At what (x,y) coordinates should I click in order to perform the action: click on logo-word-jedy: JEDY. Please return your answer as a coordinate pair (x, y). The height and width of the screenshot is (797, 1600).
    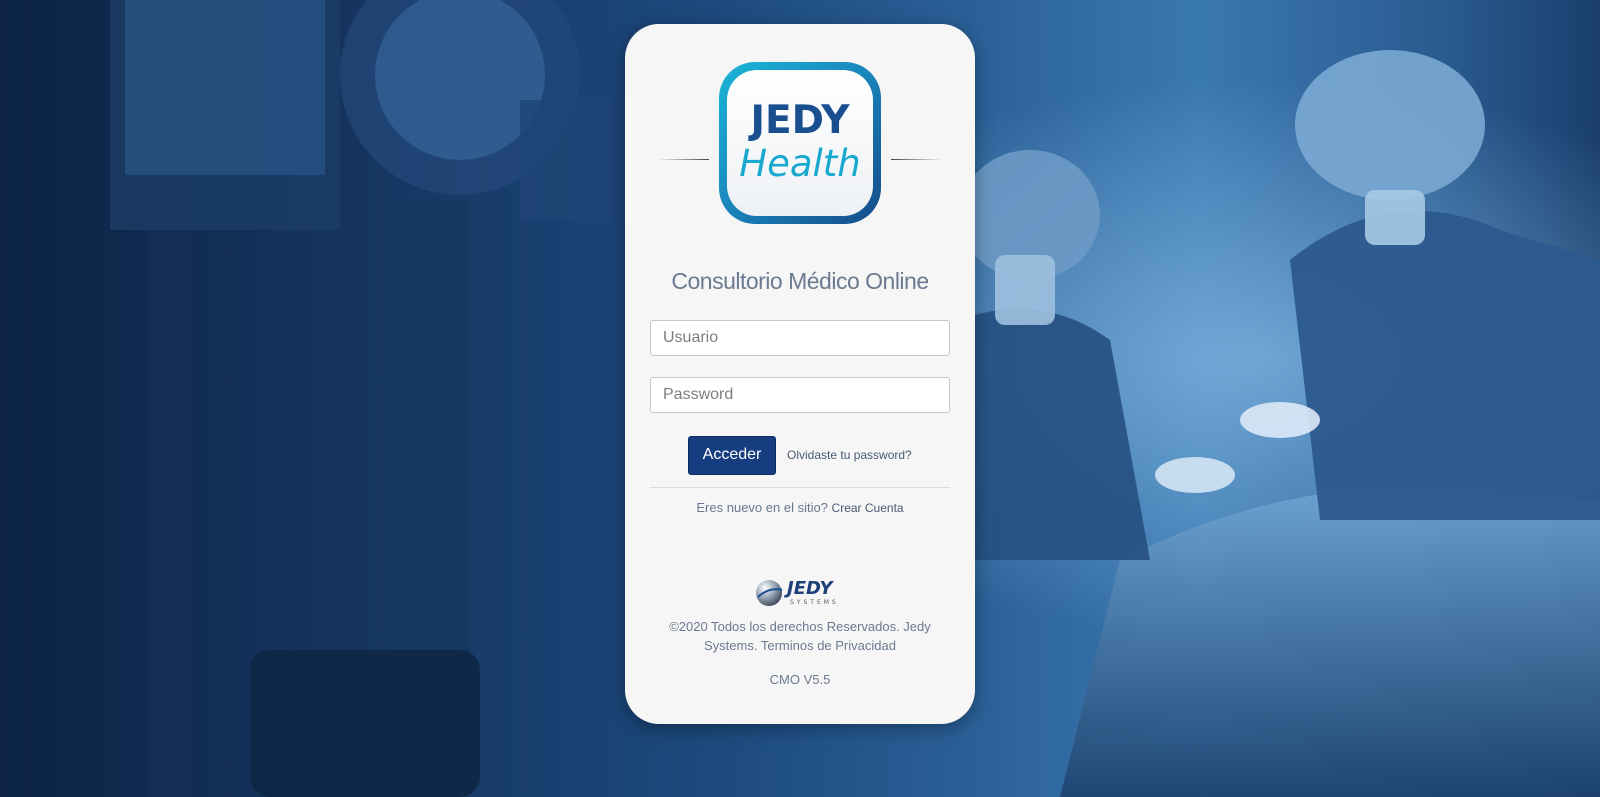
    Looking at the image, I should click on (800, 120).